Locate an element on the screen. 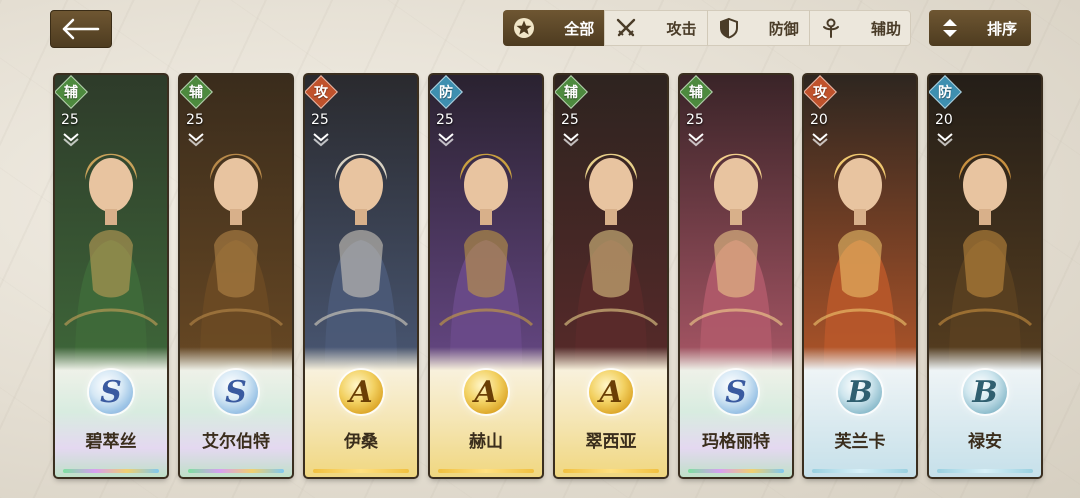  filter-tab-attack: 攻击 is located at coordinates (656, 28).